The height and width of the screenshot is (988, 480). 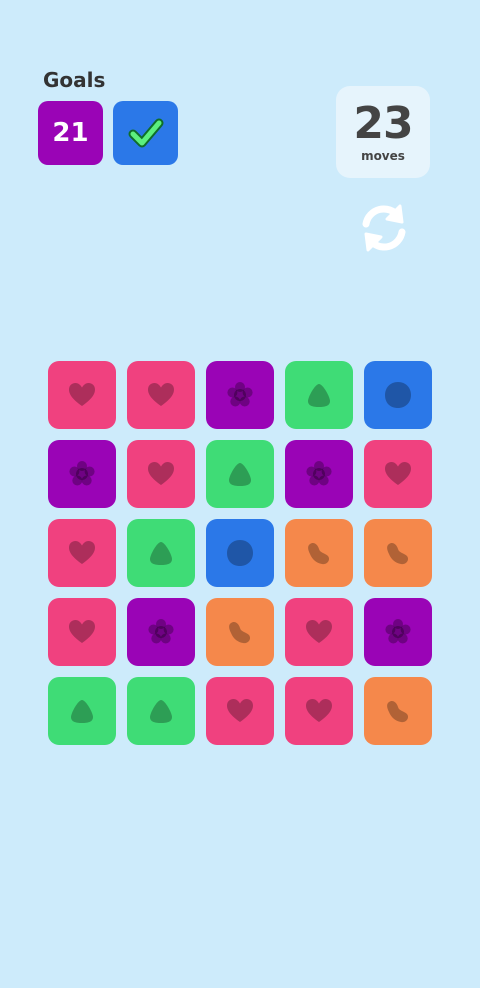 I want to click on goal-count-tile: 21, so click(x=70, y=133).